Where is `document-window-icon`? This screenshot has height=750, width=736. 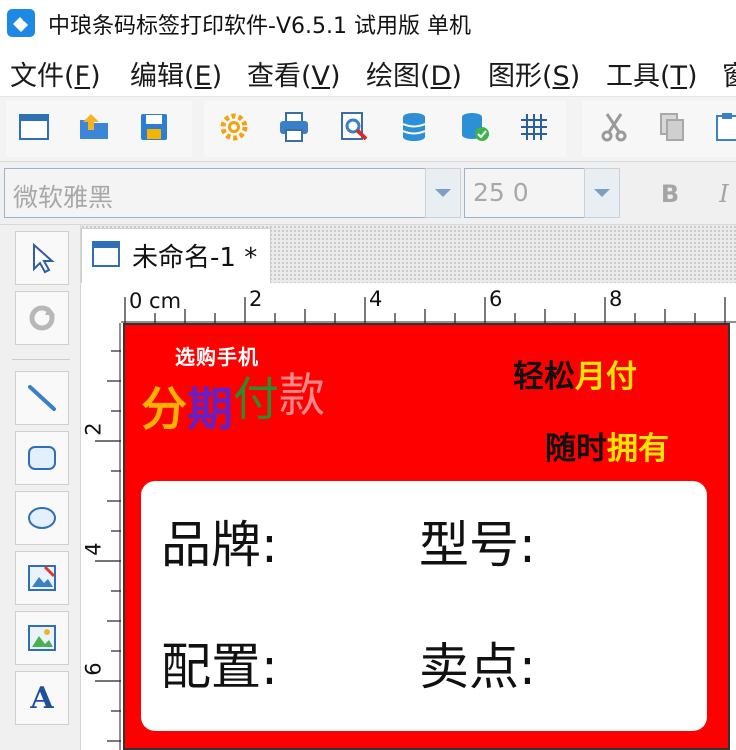
document-window-icon is located at coordinates (106, 254).